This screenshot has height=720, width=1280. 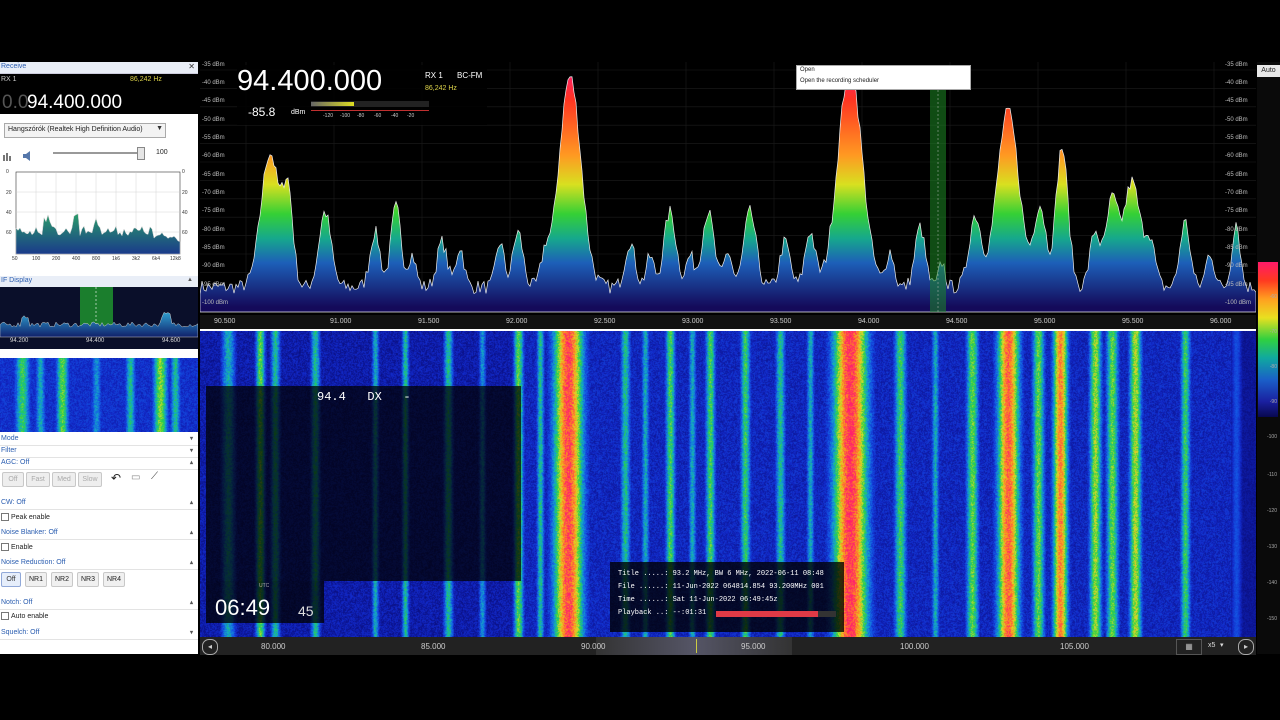 I want to click on receive-freq-box: RX 1 86,242 Hz 0.0 94.400.000, so click(x=99, y=94).